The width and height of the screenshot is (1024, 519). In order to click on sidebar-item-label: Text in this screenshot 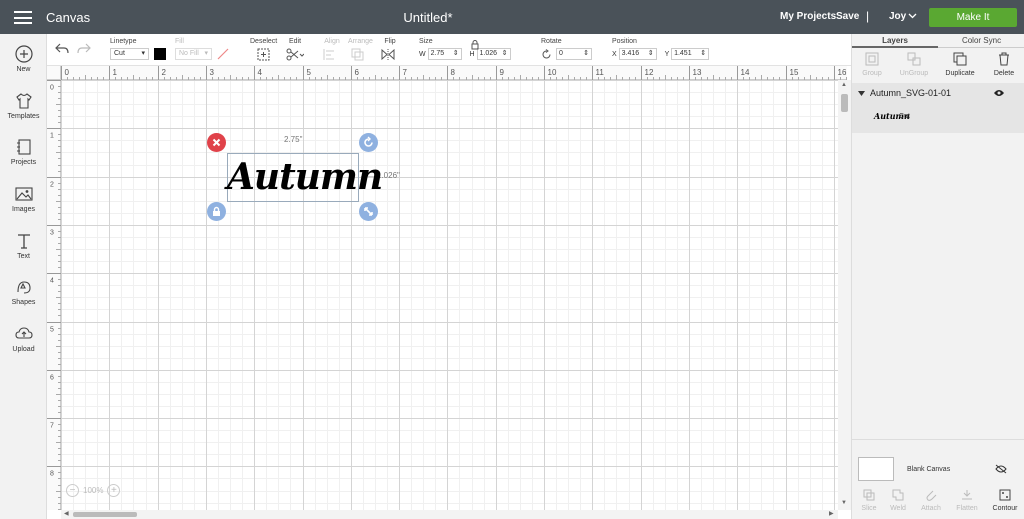, I will do `click(23, 256)`.